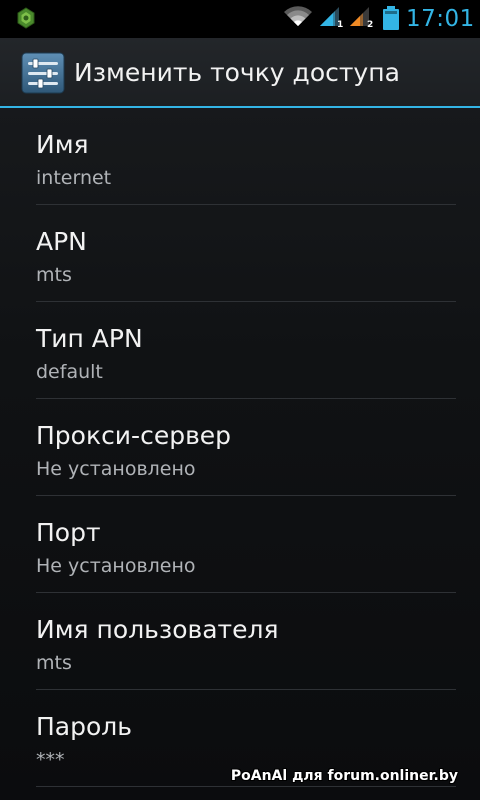 The width and height of the screenshot is (480, 800). Describe the element at coordinates (69, 372) in the screenshot. I see `pref-summary: default` at that location.